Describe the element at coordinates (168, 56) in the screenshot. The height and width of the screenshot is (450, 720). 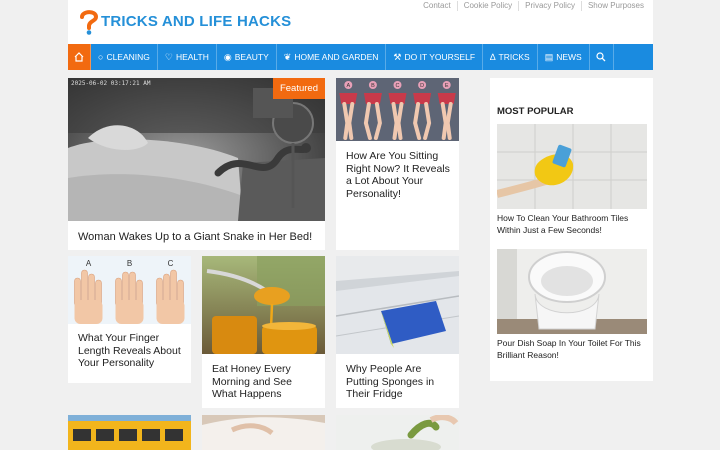
I see `heart-icon: ♡` at that location.